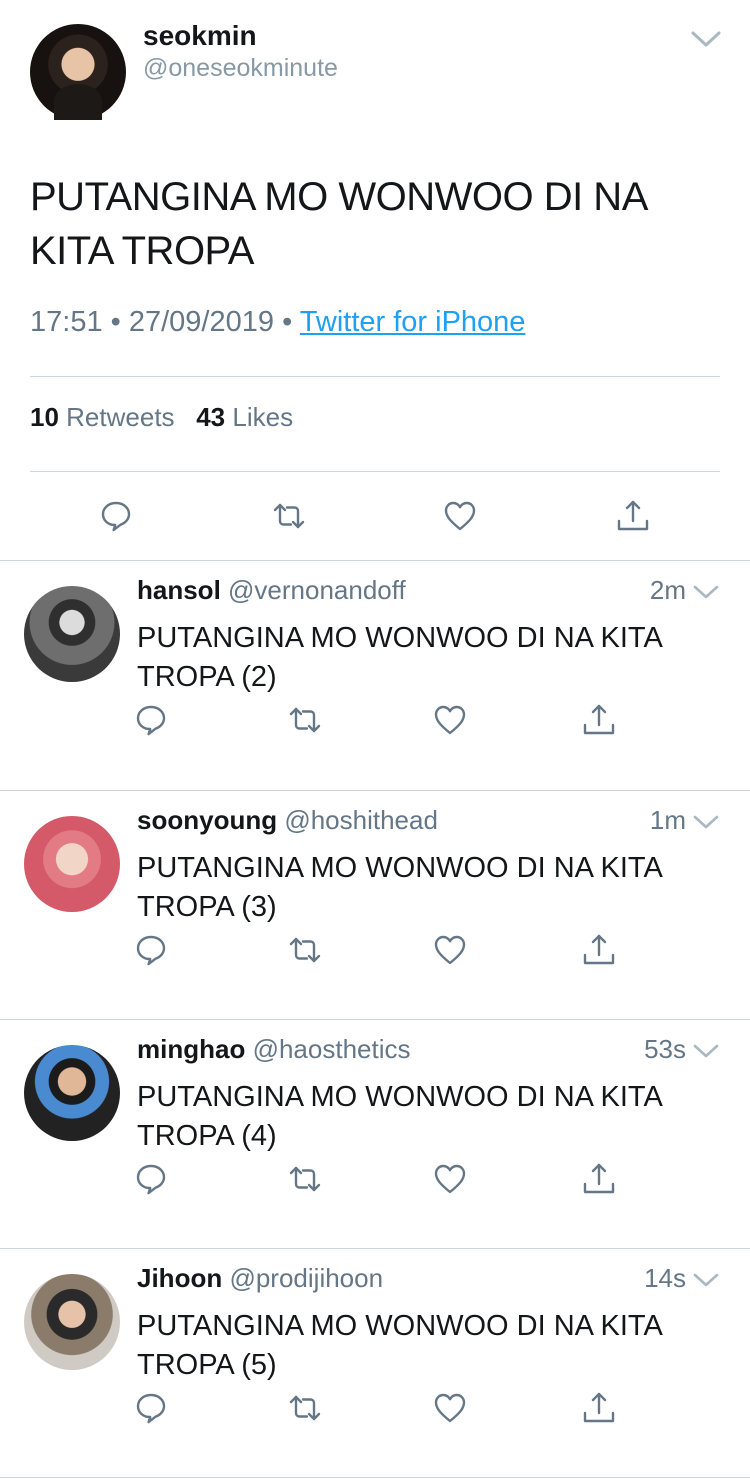 The image size is (750, 1479). Describe the element at coordinates (413, 322) in the screenshot. I see `tweet-source-link: Twitter for iPhone` at that location.